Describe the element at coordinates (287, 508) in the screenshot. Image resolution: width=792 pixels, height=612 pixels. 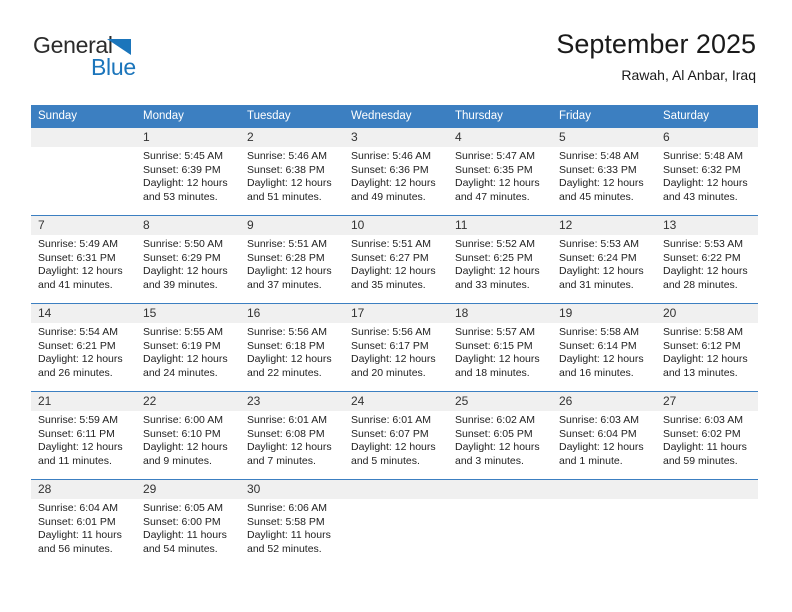
I see `sunrise-text: Sunrise: 6:06 AM` at that location.